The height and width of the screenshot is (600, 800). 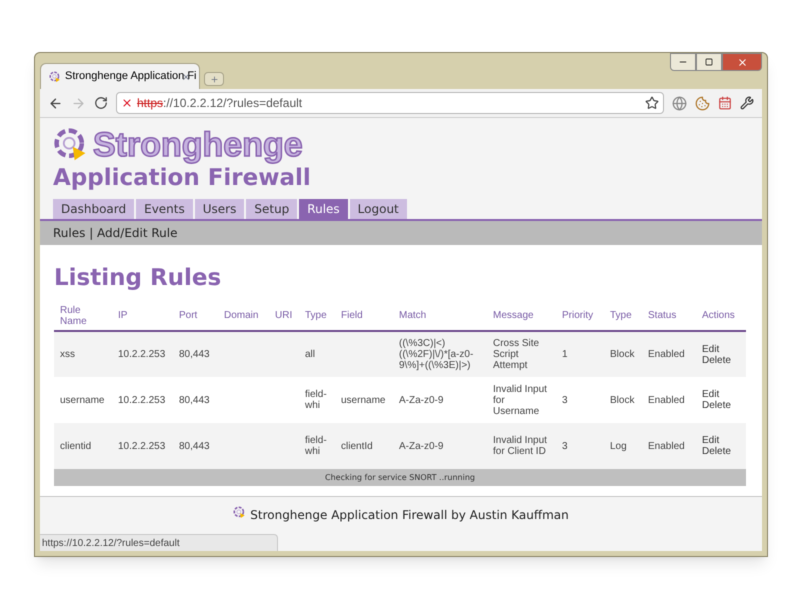 What do you see at coordinates (283, 315) in the screenshot?
I see `column-header: URI` at bounding box center [283, 315].